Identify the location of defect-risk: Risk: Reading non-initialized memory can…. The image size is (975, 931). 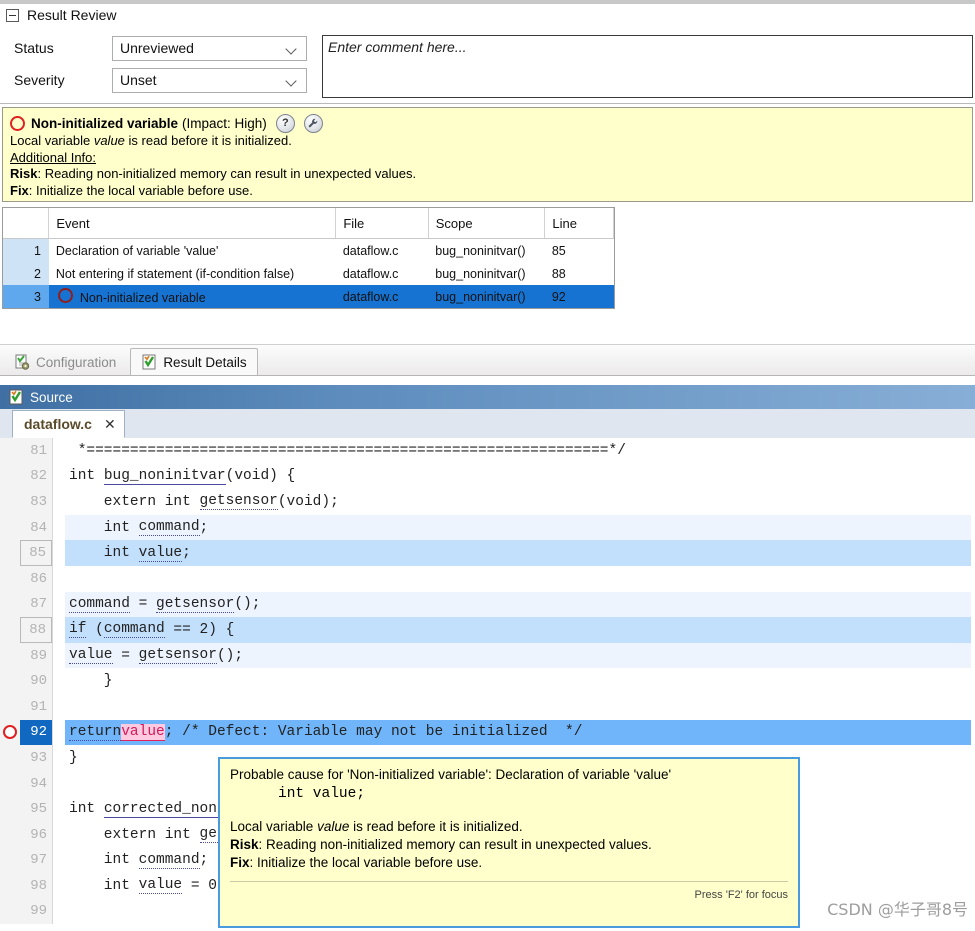
(487, 174).